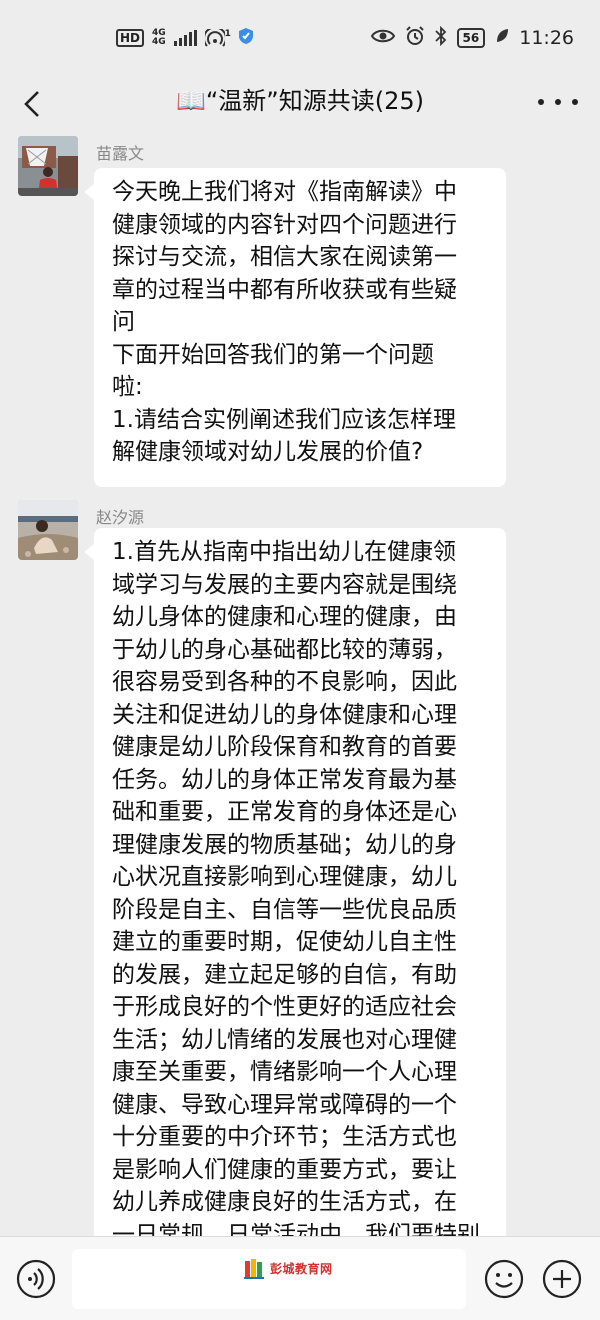 This screenshot has height=1320, width=600. I want to click on signal-icon, so click(185, 38).